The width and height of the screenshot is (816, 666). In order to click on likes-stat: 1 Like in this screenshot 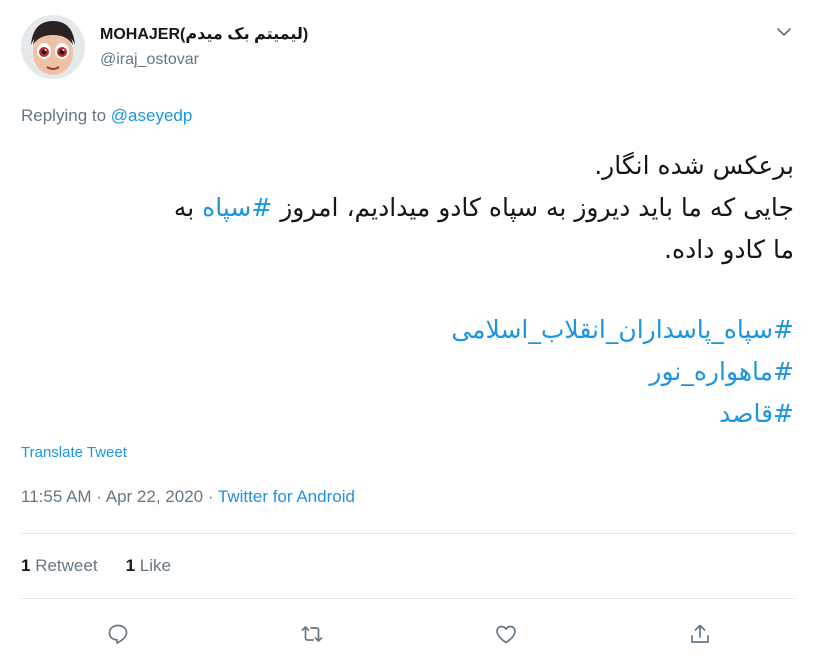, I will do `click(148, 565)`.